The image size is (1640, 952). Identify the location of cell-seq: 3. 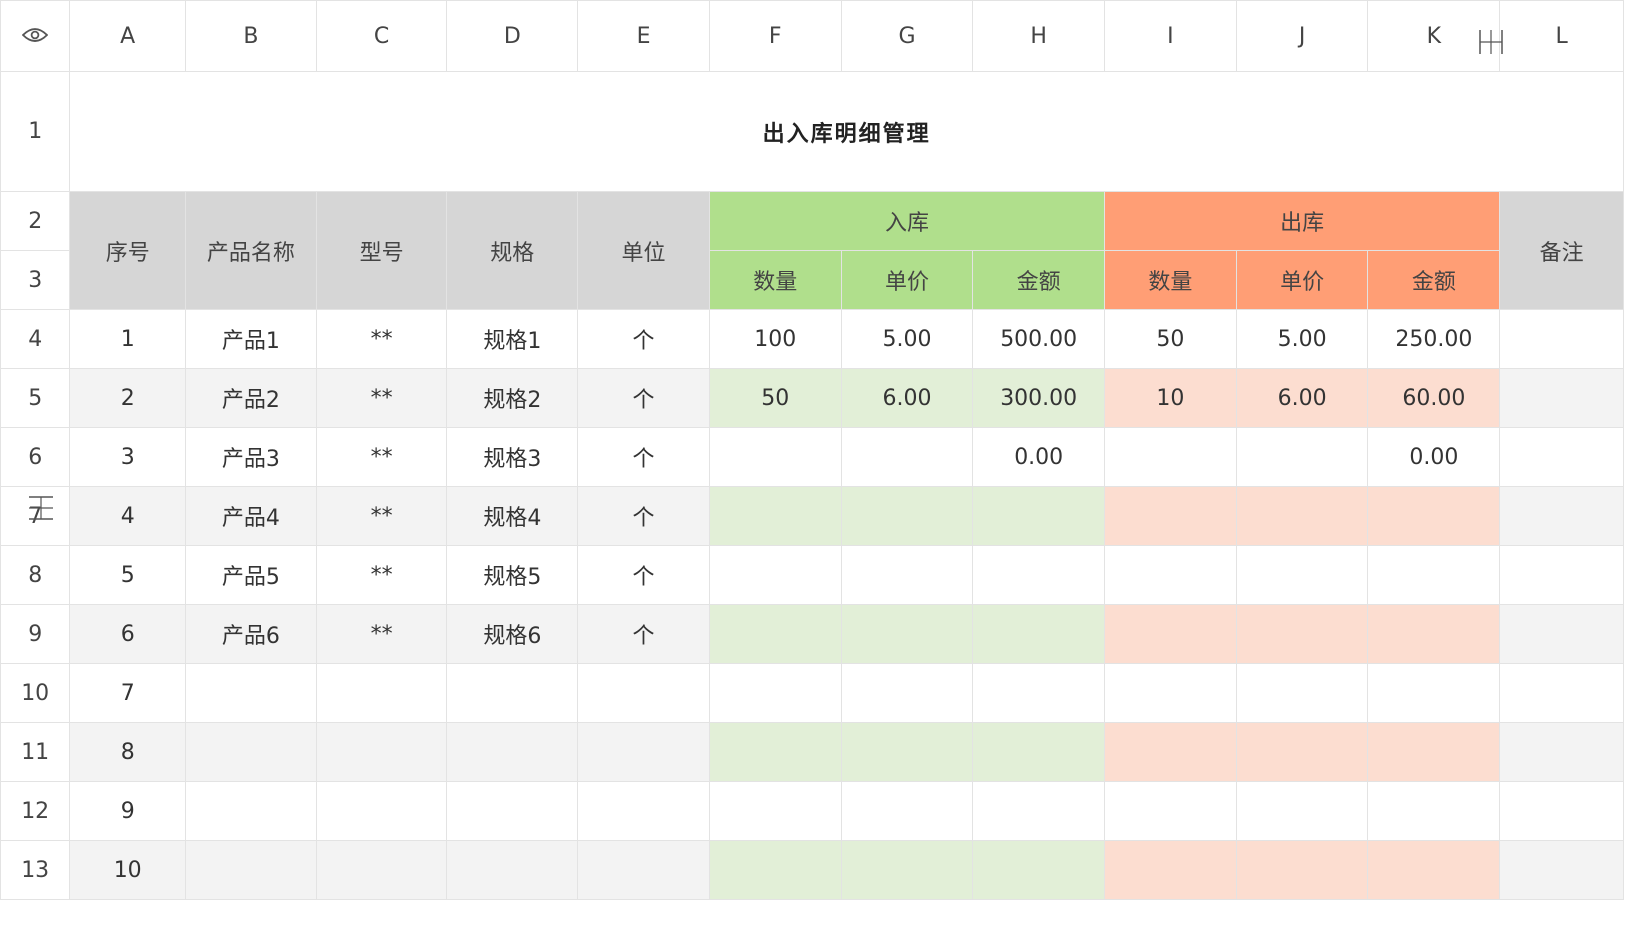
(128, 457).